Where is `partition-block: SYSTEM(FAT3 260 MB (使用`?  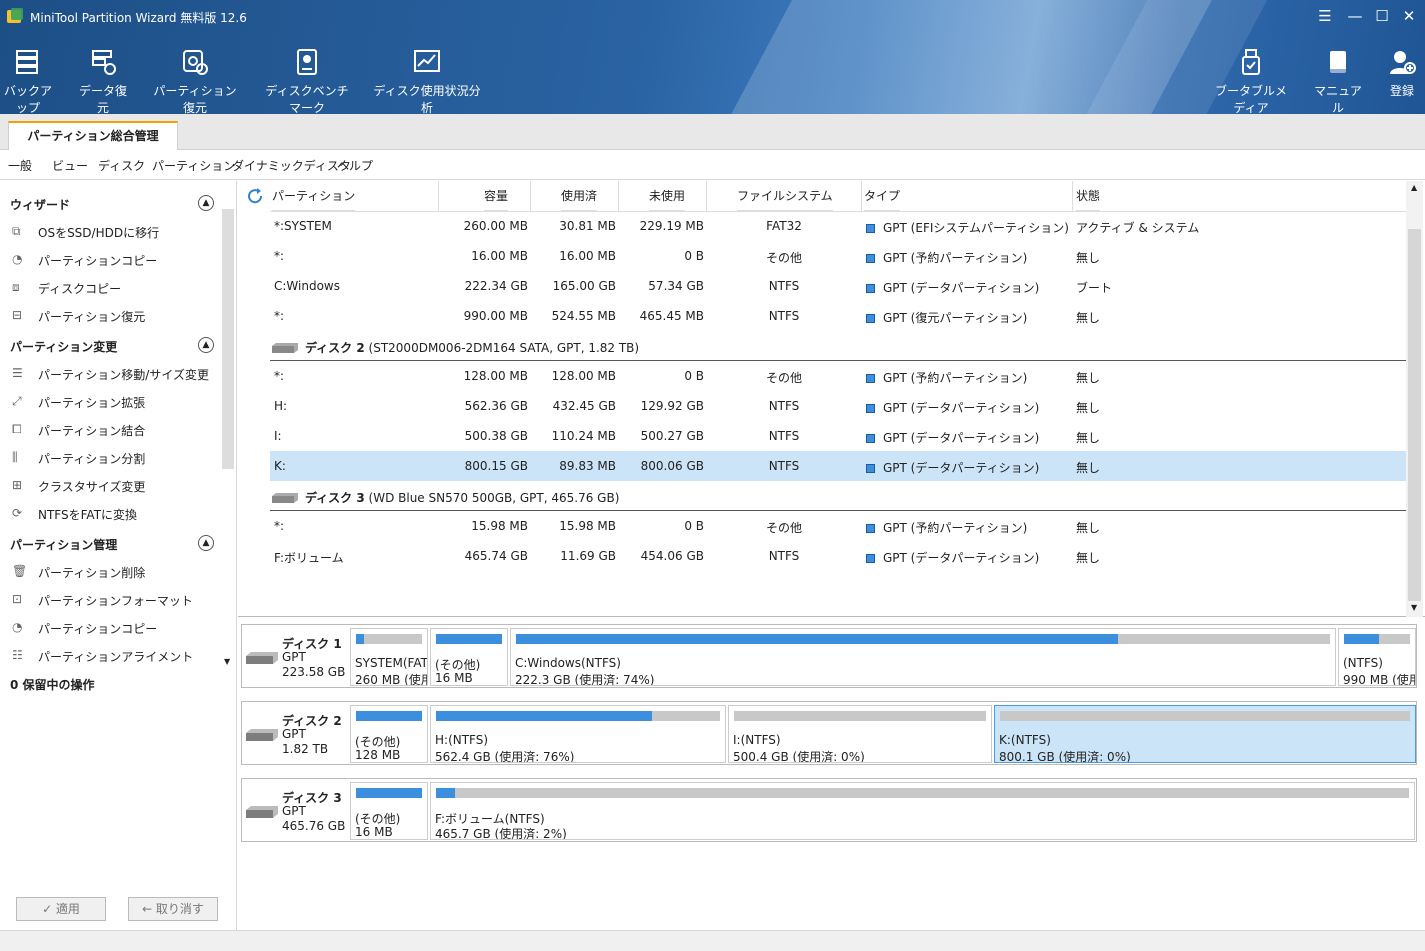 partition-block: SYSTEM(FAT3 260 MB (使用 is located at coordinates (389, 657).